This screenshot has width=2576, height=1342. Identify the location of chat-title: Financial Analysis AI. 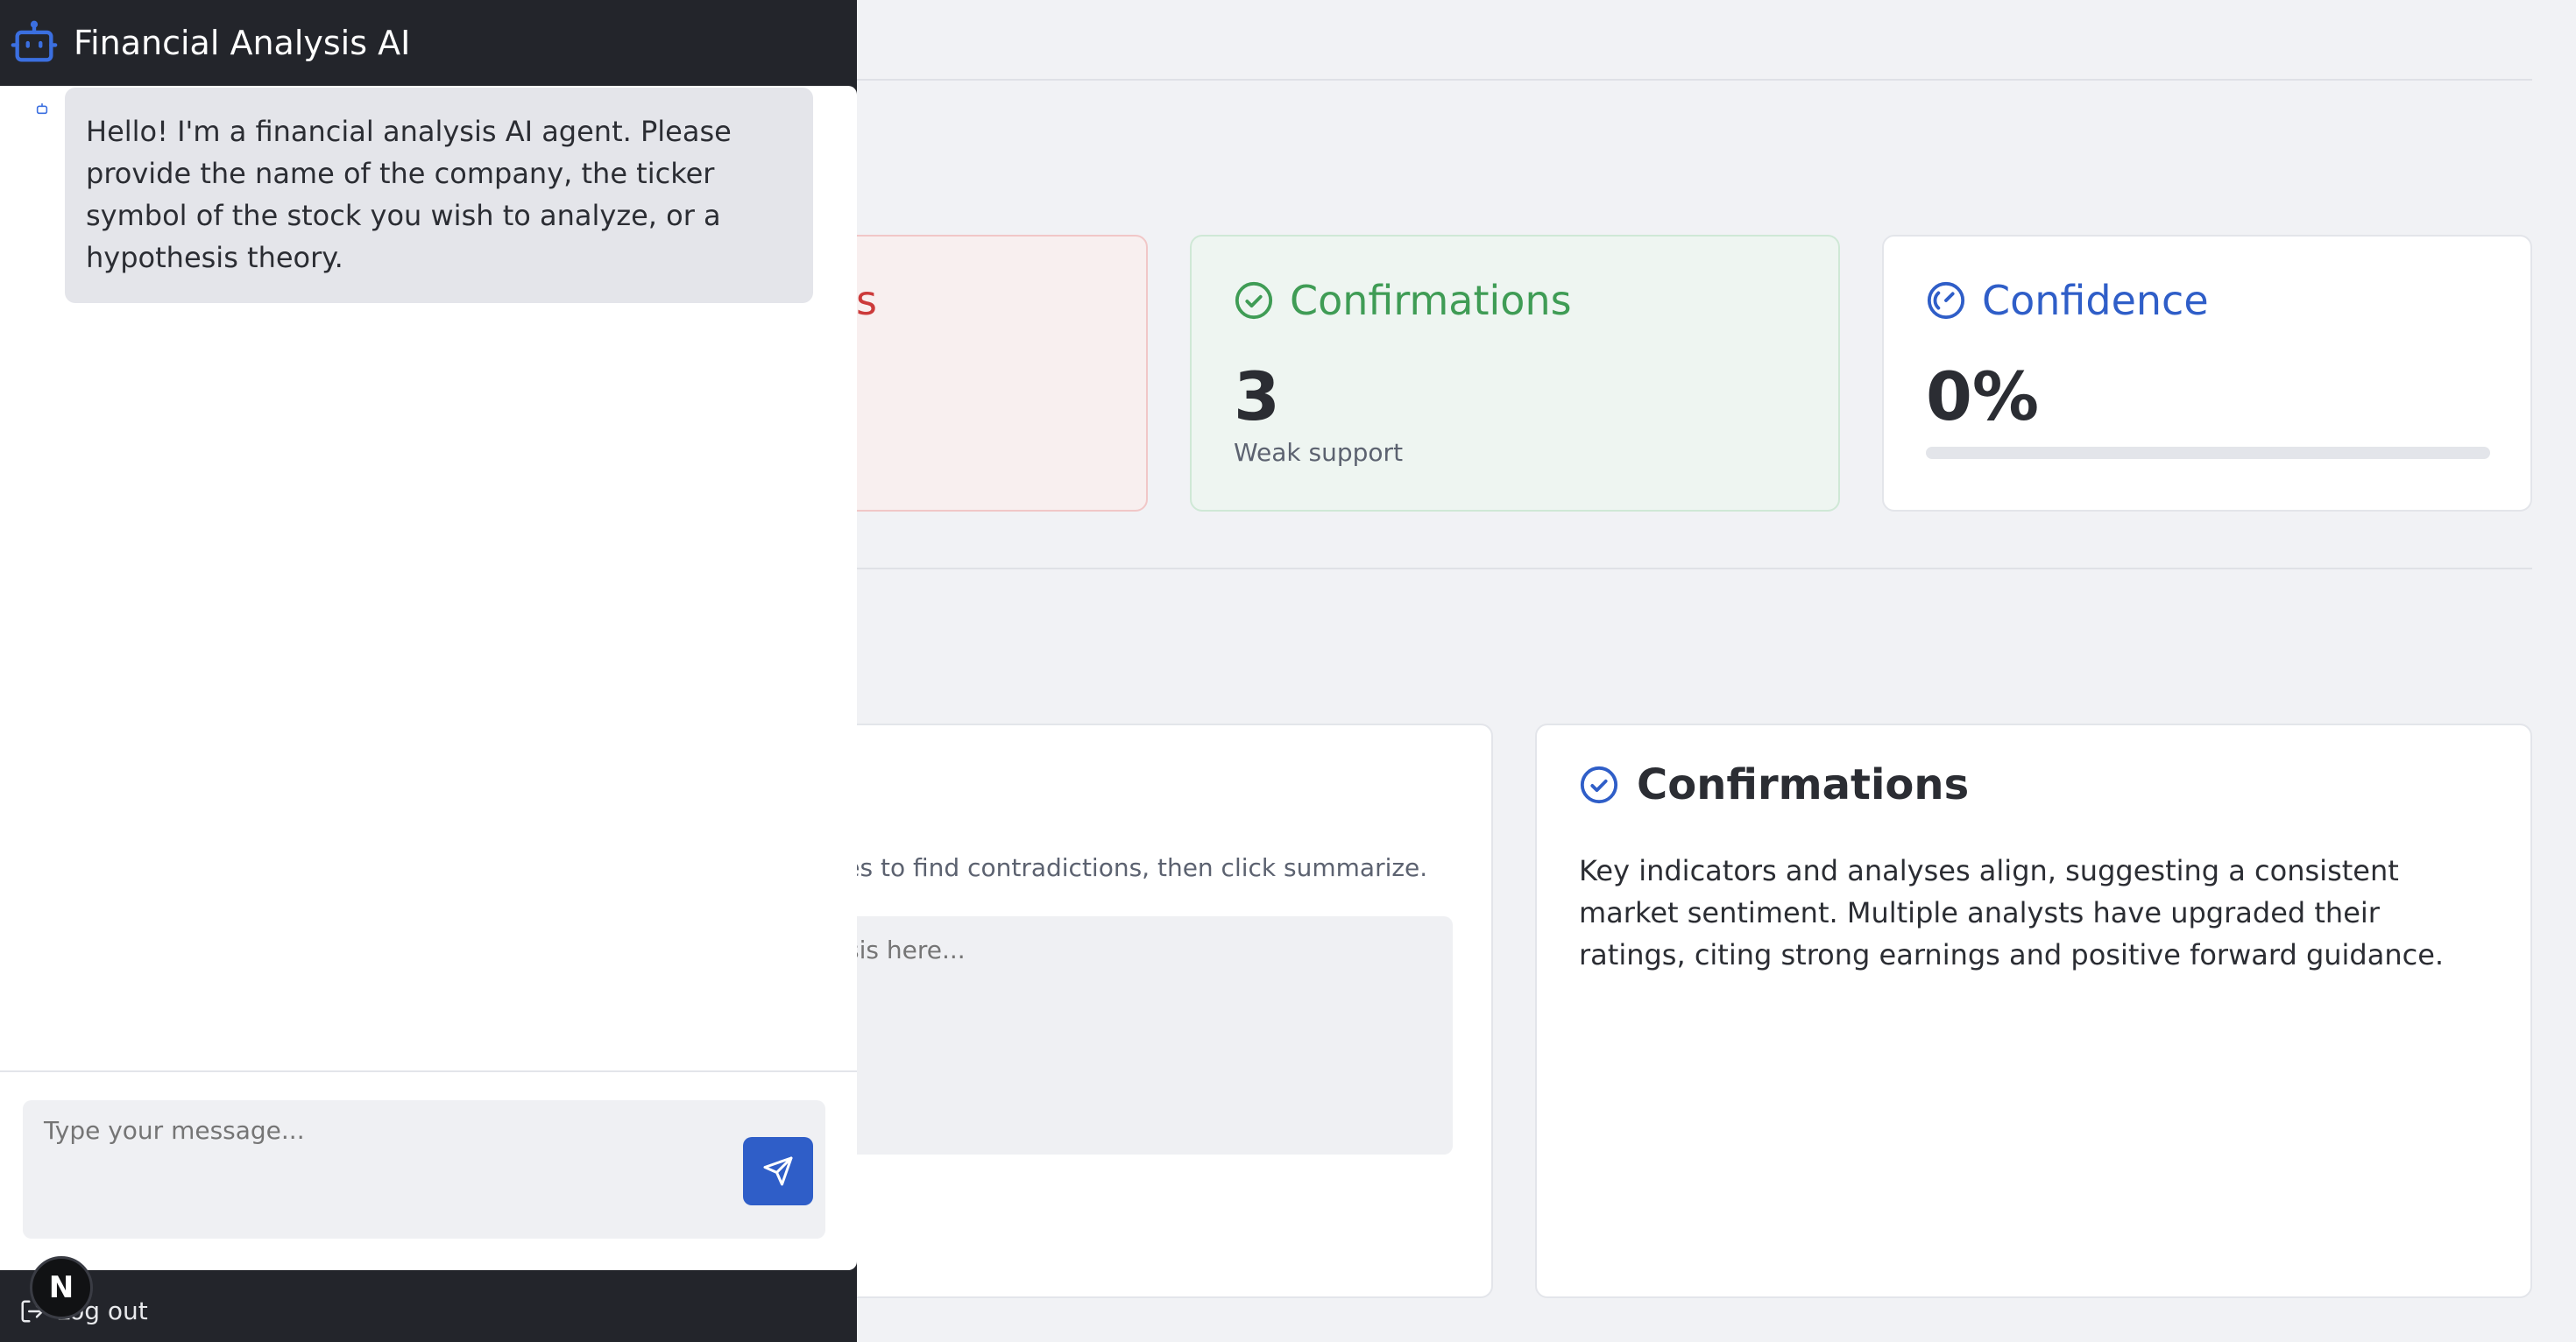
(242, 43).